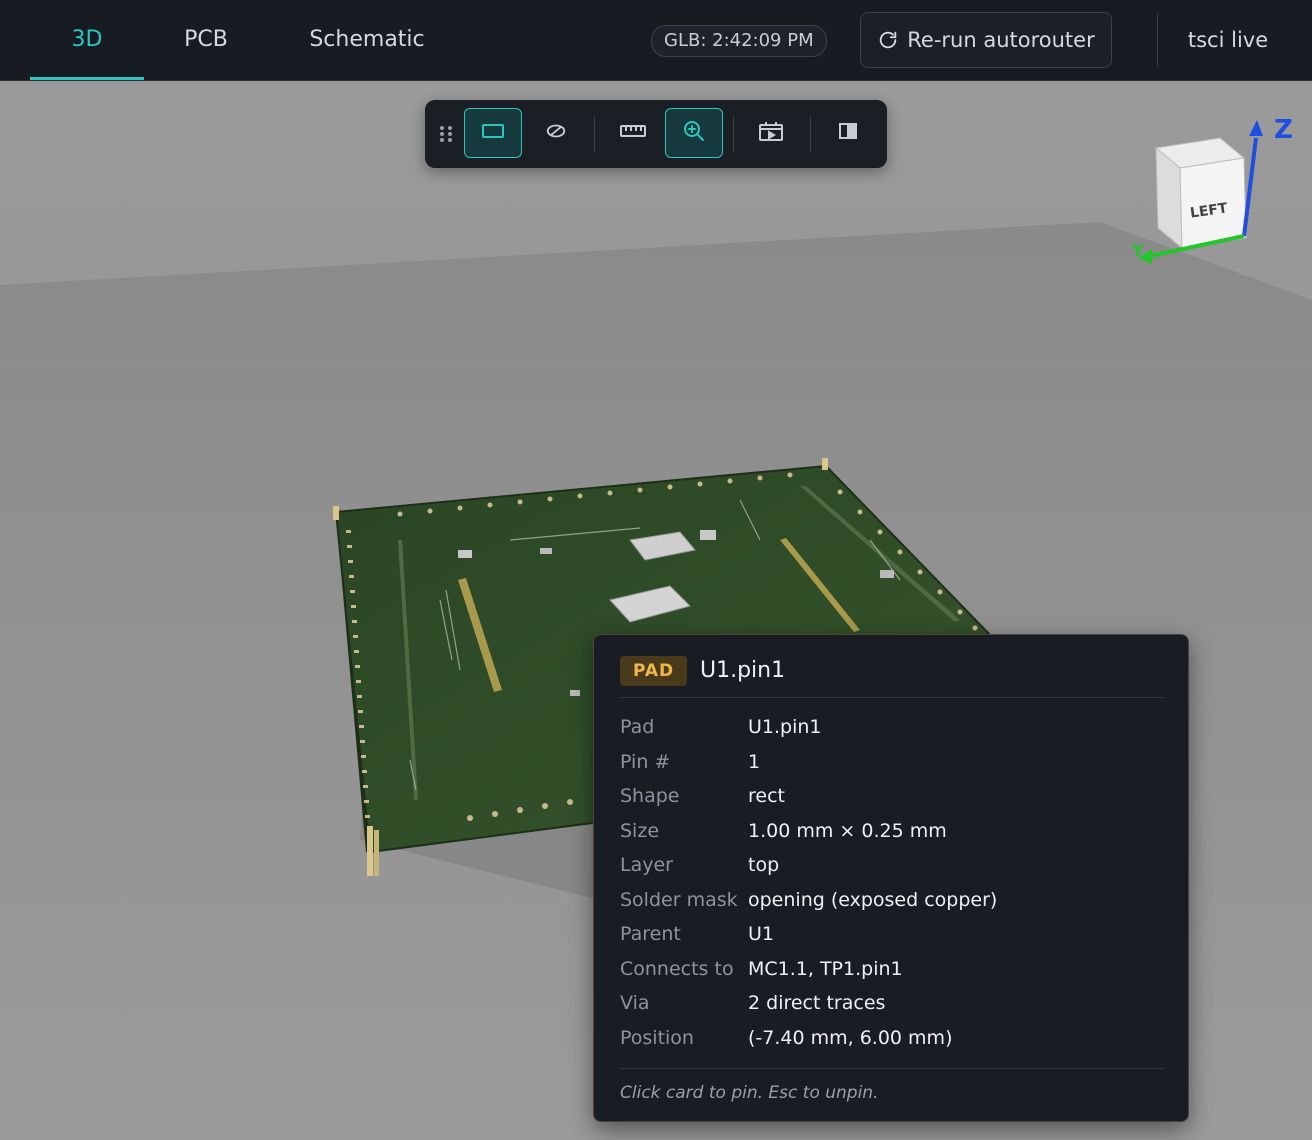 The image size is (1312, 1140). Describe the element at coordinates (1001, 40) in the screenshot. I see `rerun-autorouter-label: Re-run autorouter` at that location.